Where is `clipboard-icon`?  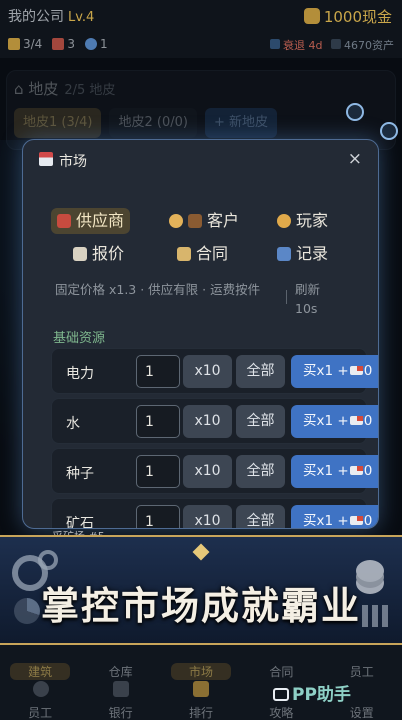 clipboard-icon is located at coordinates (80, 254).